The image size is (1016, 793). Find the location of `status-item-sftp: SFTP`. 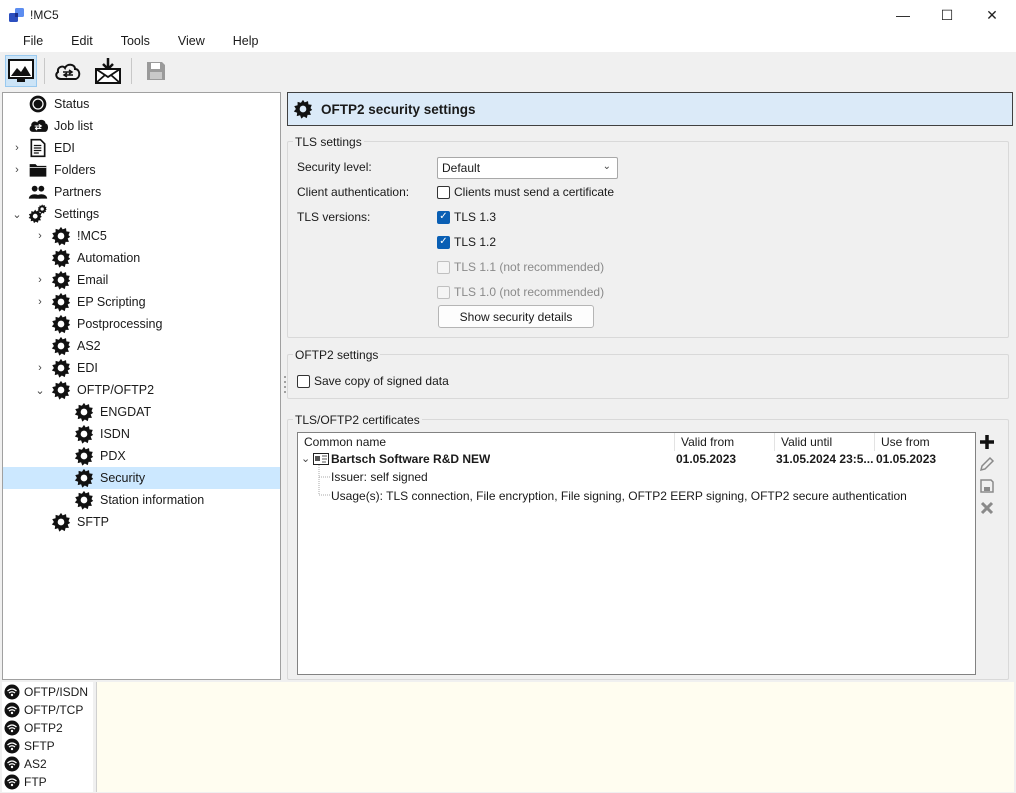

status-item-sftp: SFTP is located at coordinates (29, 746).